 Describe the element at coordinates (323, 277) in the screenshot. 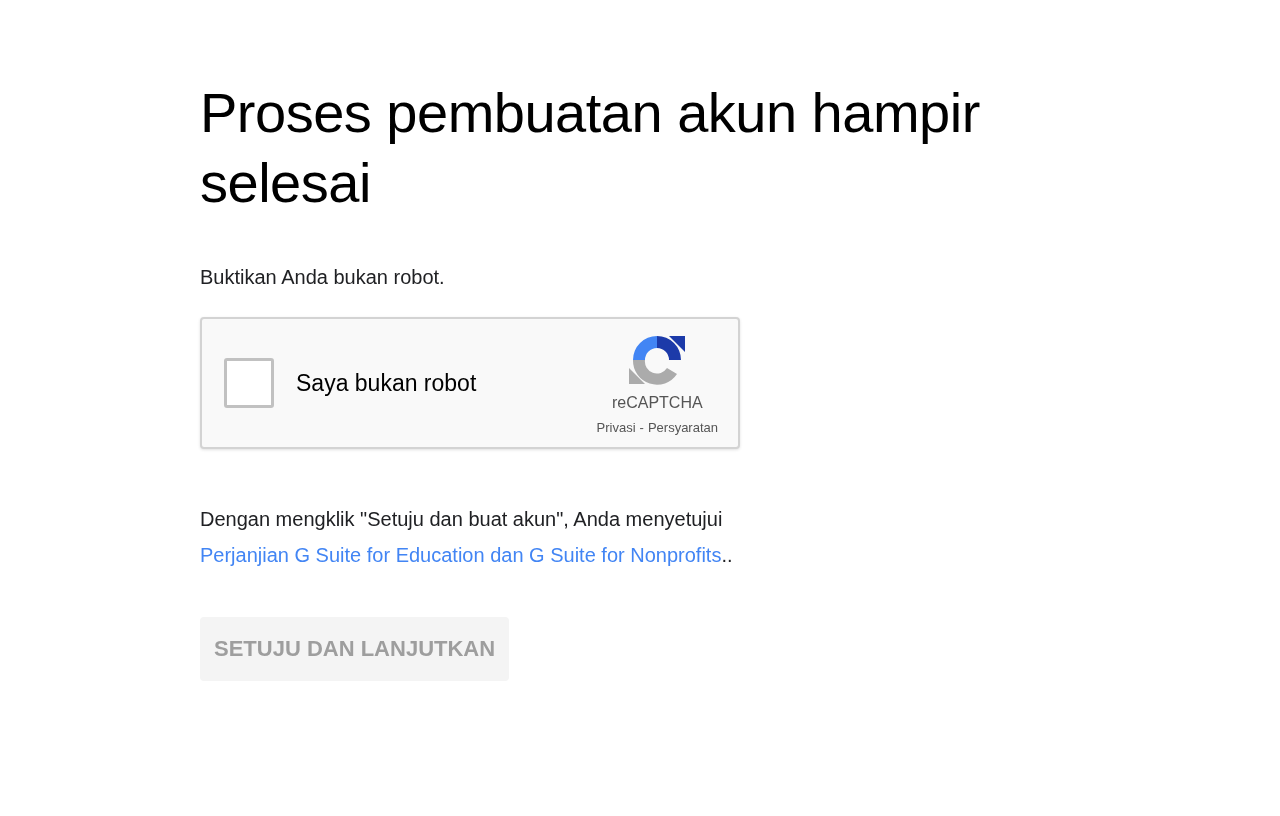

I see `prompt-text: Buktikan Anda bukan robot.` at that location.